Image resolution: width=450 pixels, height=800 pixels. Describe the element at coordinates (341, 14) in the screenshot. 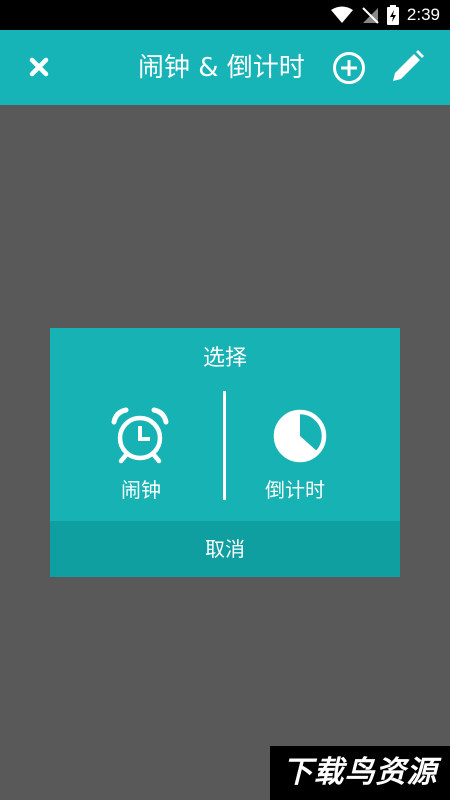

I see `wifi-icon` at that location.